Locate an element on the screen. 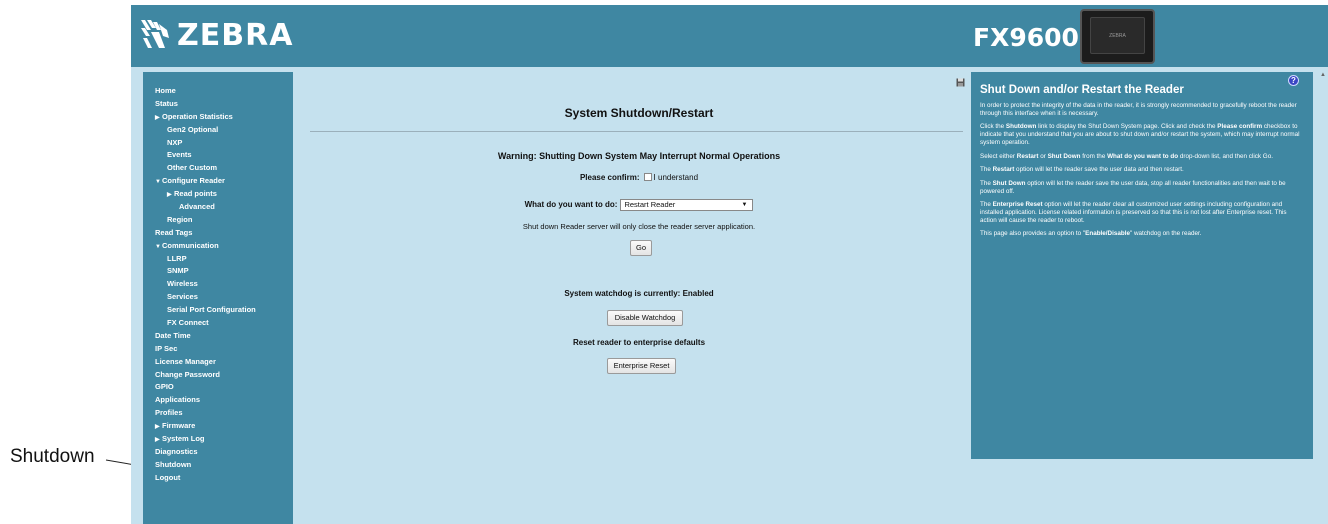 This screenshot has height=524, width=1328. sidebar-item-label: NXP is located at coordinates (175, 142).